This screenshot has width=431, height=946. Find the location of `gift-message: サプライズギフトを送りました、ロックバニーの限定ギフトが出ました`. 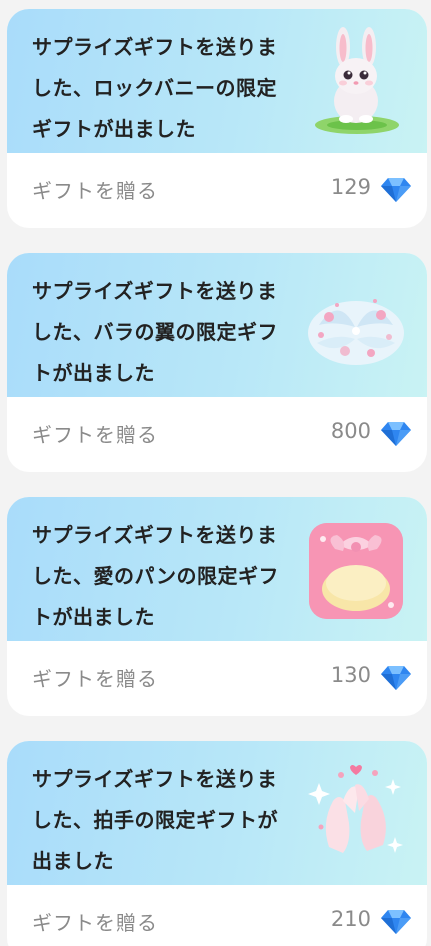

gift-message: サプライズギフトを送りました、ロックバニーの限定ギフトが出ました is located at coordinates (155, 88).